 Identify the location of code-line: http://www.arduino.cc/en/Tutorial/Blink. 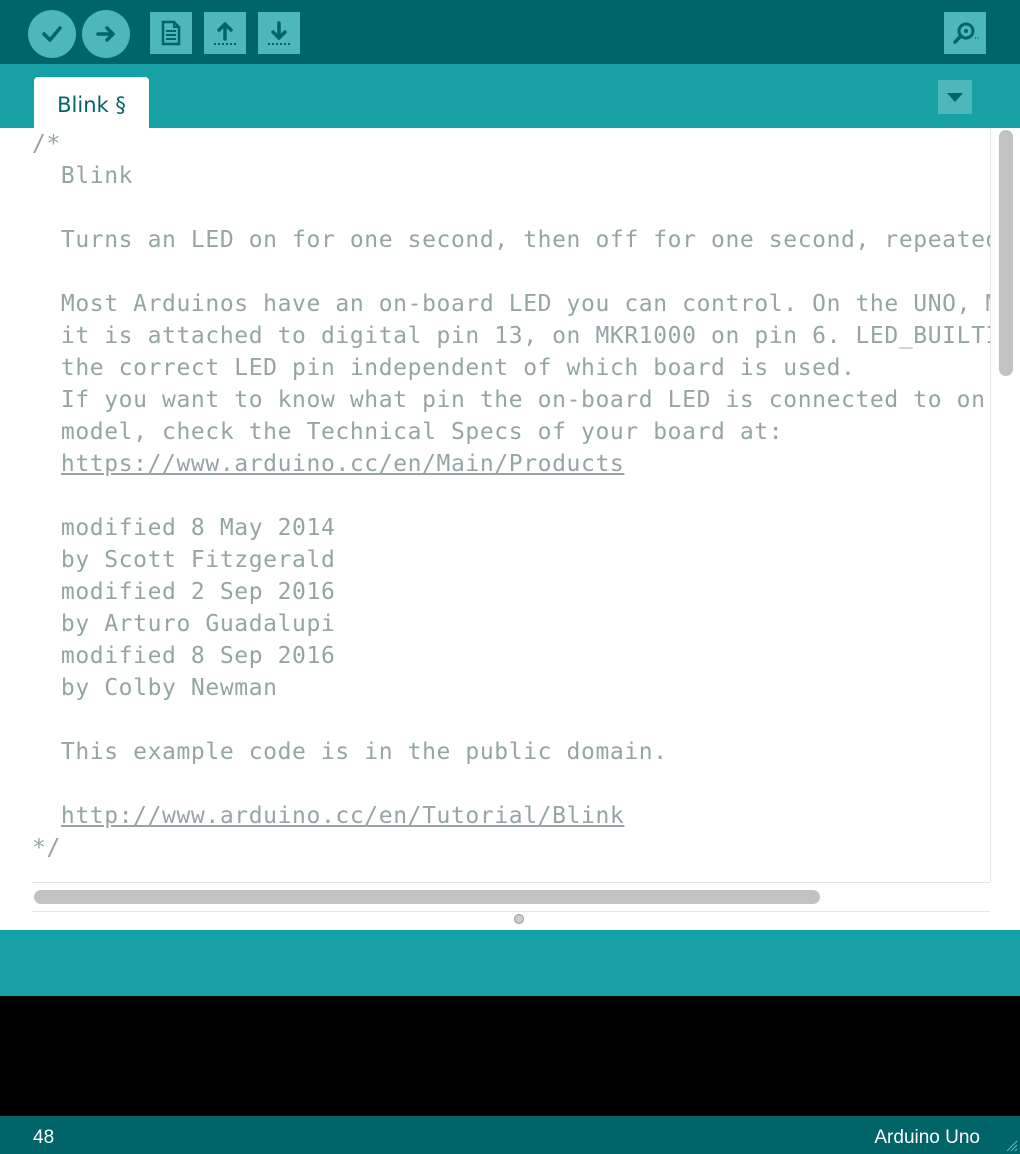
(511, 816).